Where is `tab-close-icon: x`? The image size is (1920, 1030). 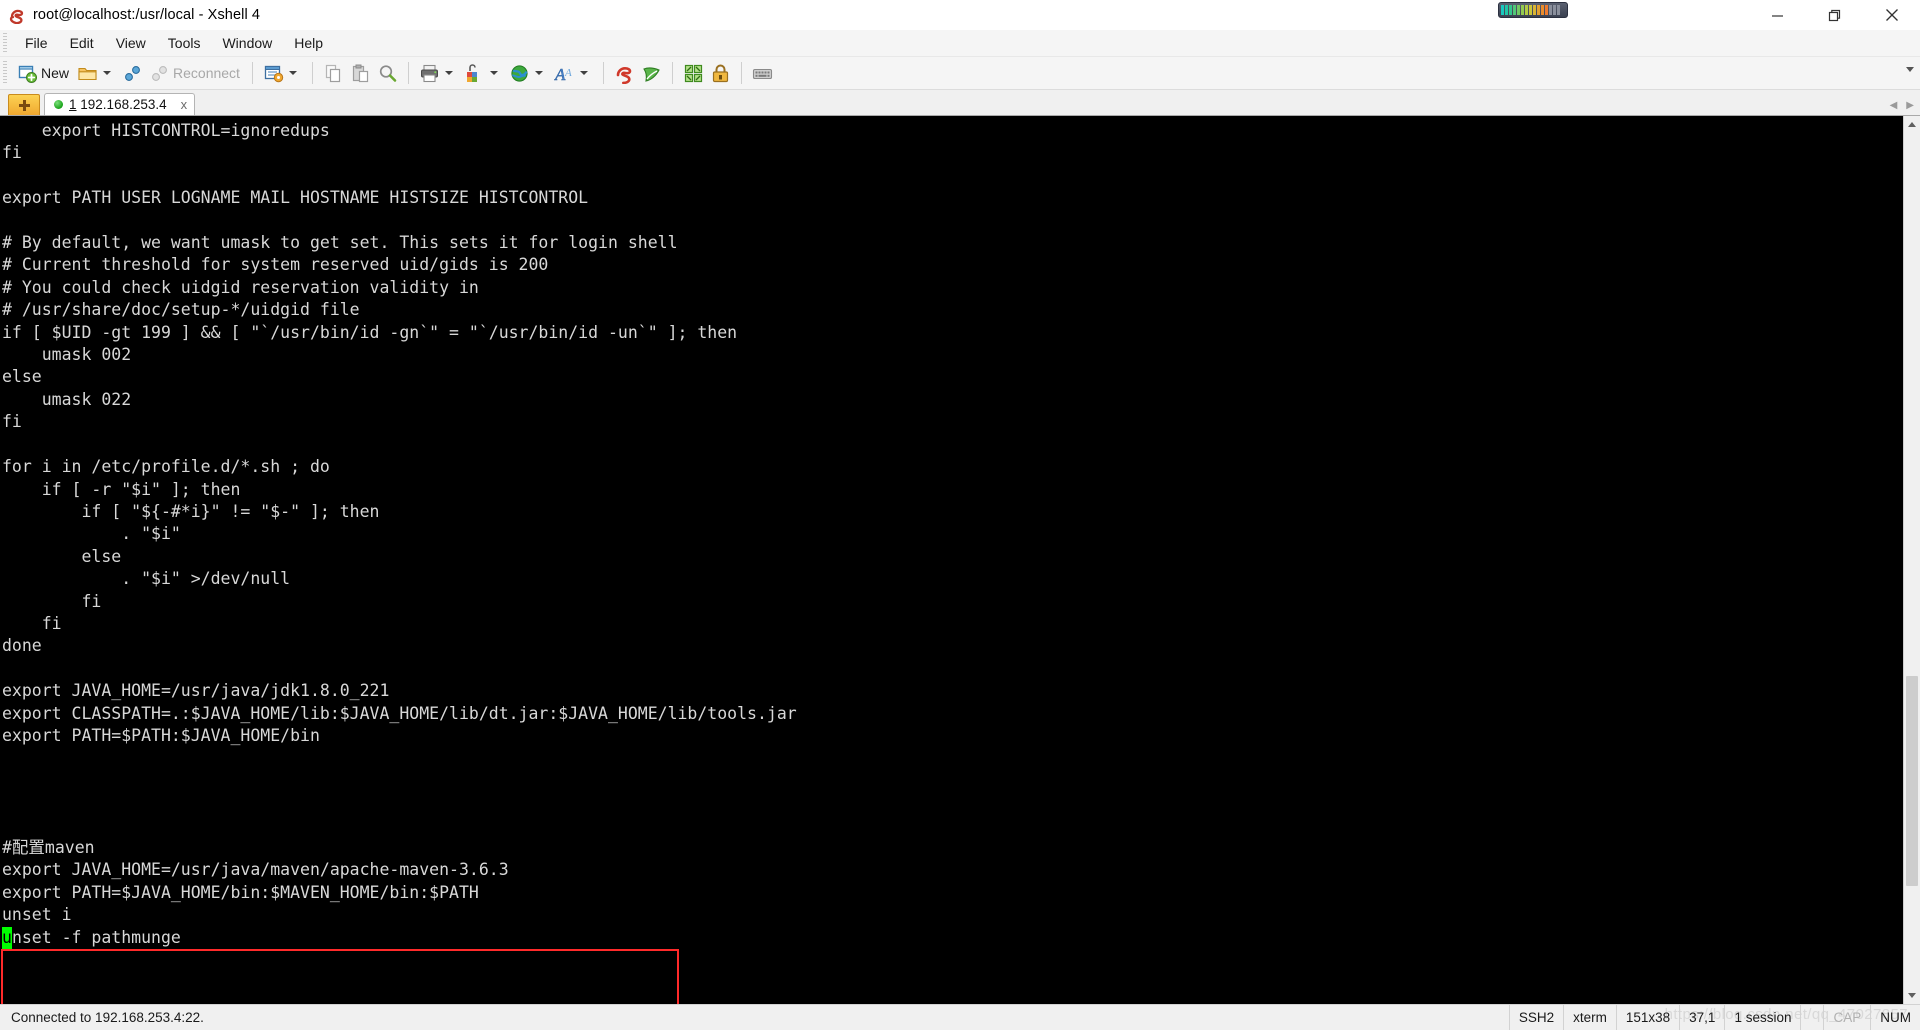 tab-close-icon: x is located at coordinates (184, 104).